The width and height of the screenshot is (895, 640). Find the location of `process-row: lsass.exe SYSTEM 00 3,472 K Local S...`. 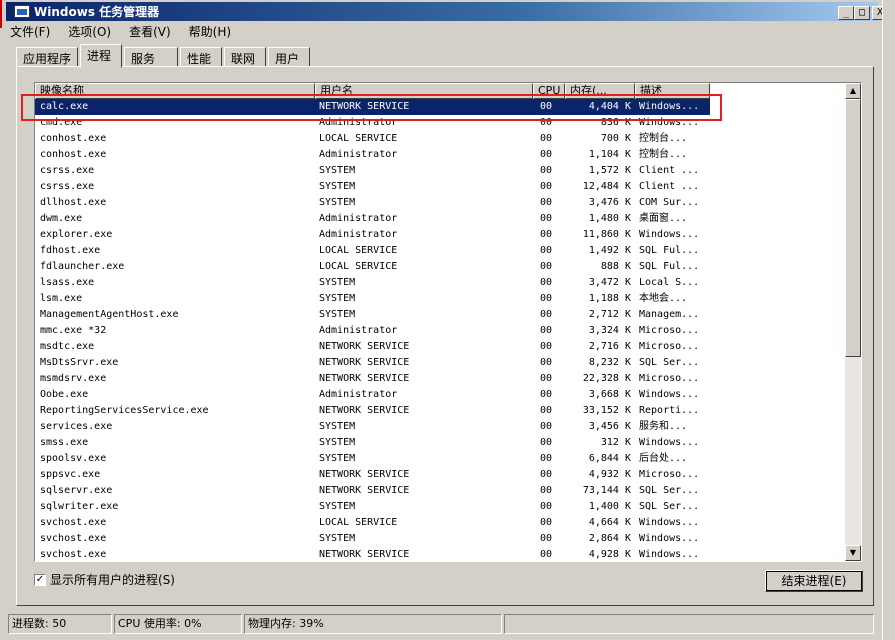

process-row: lsass.exe SYSTEM 00 3,472 K Local S... is located at coordinates (372, 283).